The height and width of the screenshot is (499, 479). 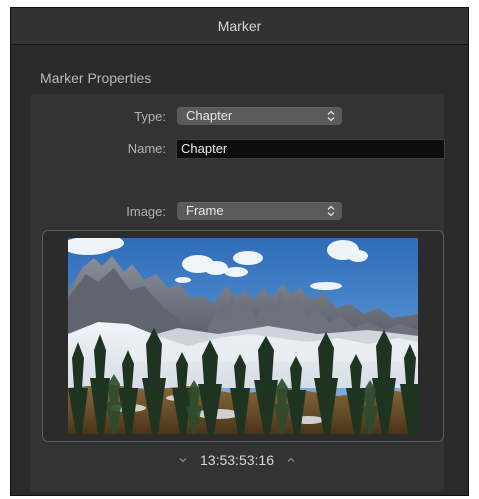 I want to click on type-popup: Chapter, so click(x=259, y=116).